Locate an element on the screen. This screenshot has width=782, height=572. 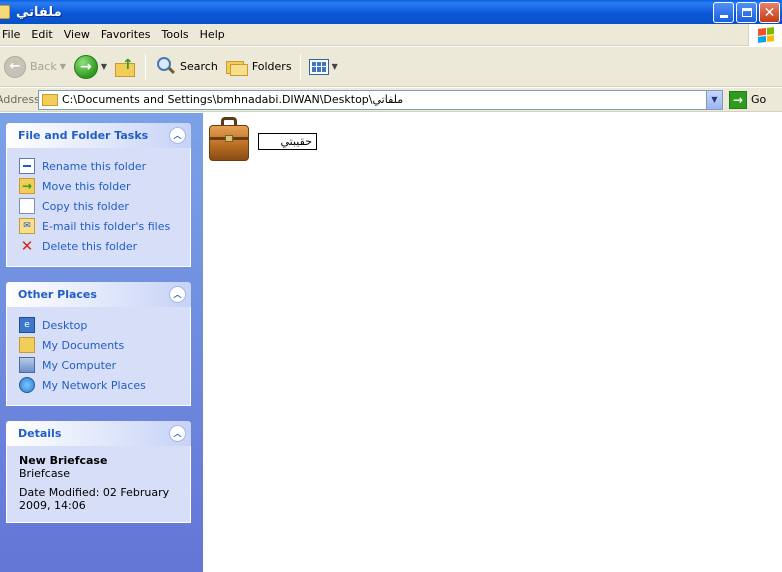
details-item-type: Briefcase is located at coordinates (45, 473).